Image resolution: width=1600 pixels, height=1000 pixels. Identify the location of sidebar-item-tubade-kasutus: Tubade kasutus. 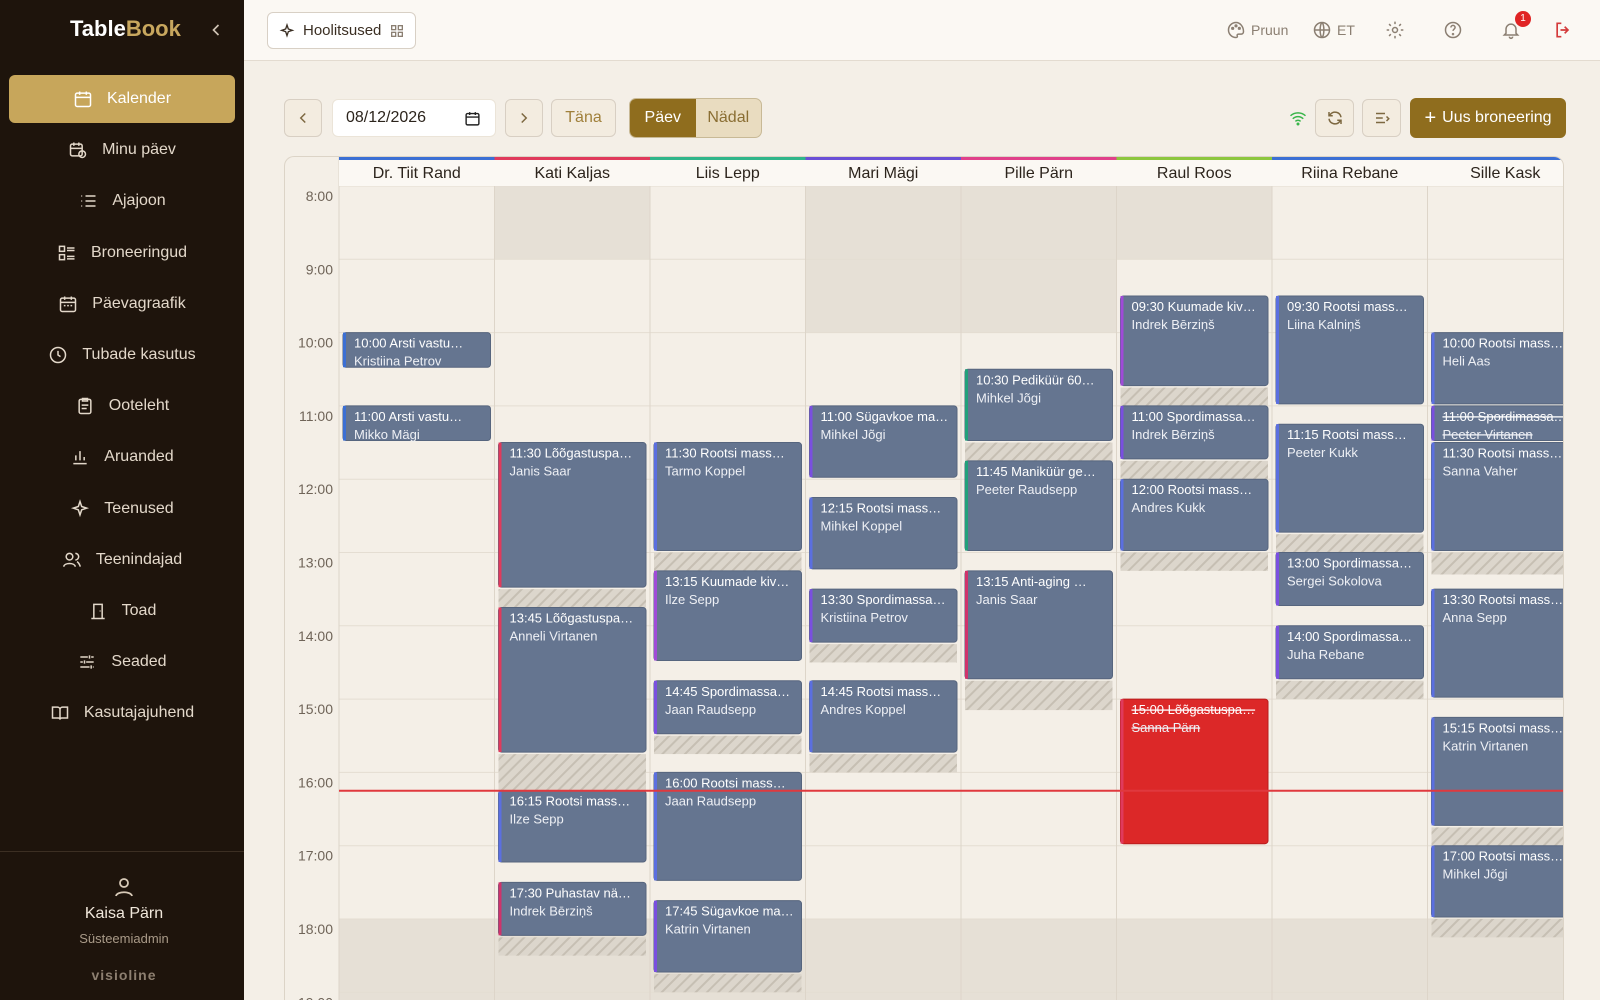
(122, 355).